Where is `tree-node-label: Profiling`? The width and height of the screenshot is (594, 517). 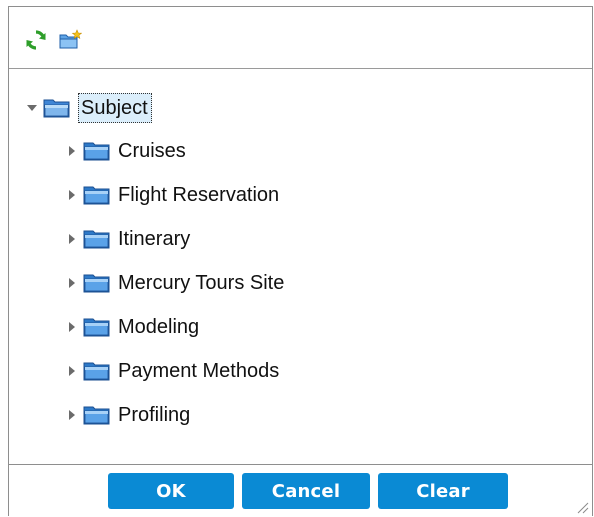 tree-node-label: Profiling is located at coordinates (154, 415).